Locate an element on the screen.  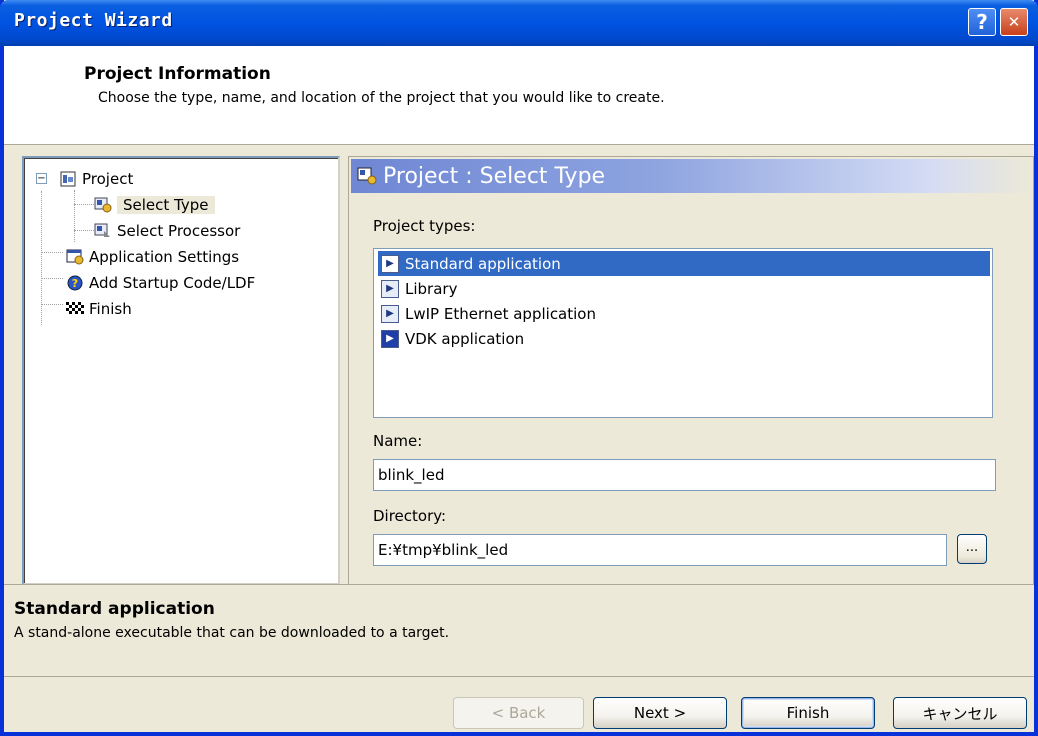
help-button: ? is located at coordinates (982, 22).